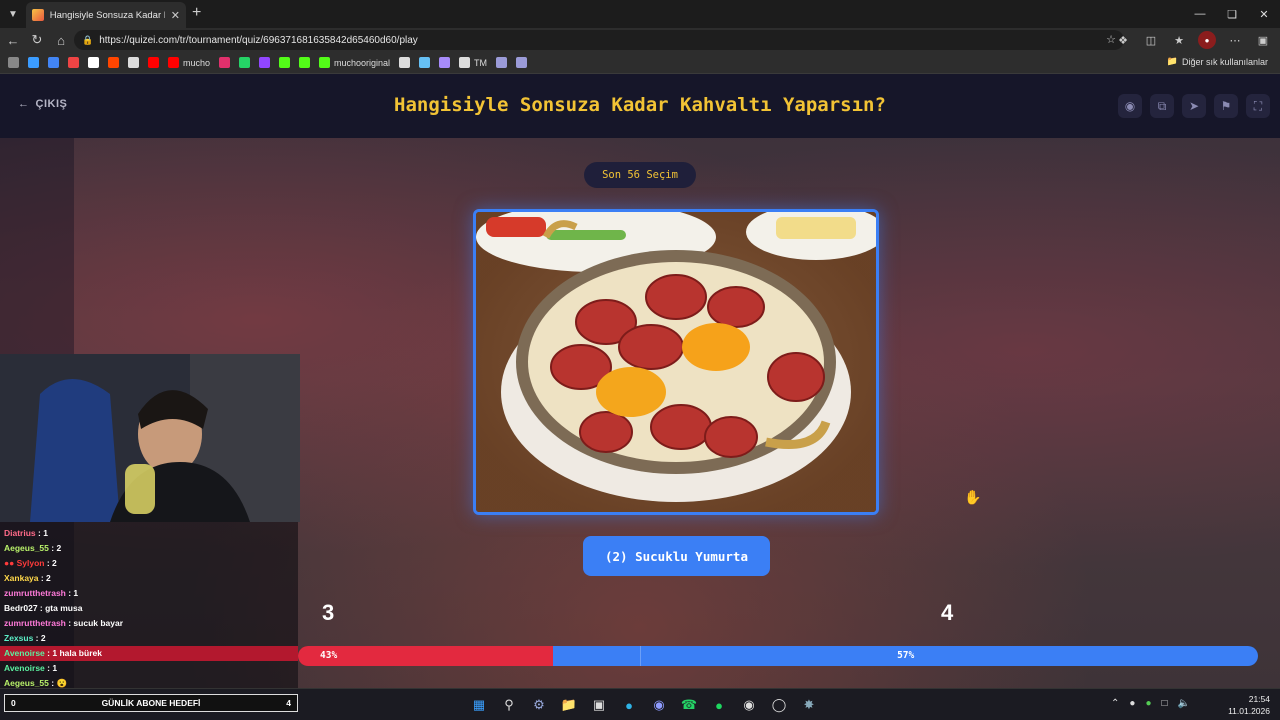 The image size is (1280, 720). What do you see at coordinates (509, 705) in the screenshot?
I see `search-icon: ⚲` at bounding box center [509, 705].